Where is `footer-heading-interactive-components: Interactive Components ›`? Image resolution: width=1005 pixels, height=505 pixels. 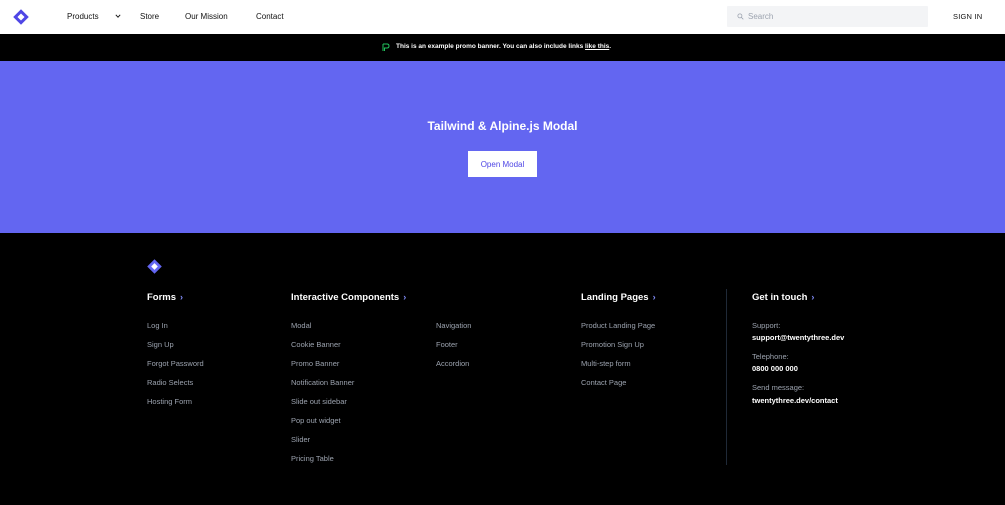
footer-heading-interactive-components: Interactive Components › is located at coordinates (348, 297).